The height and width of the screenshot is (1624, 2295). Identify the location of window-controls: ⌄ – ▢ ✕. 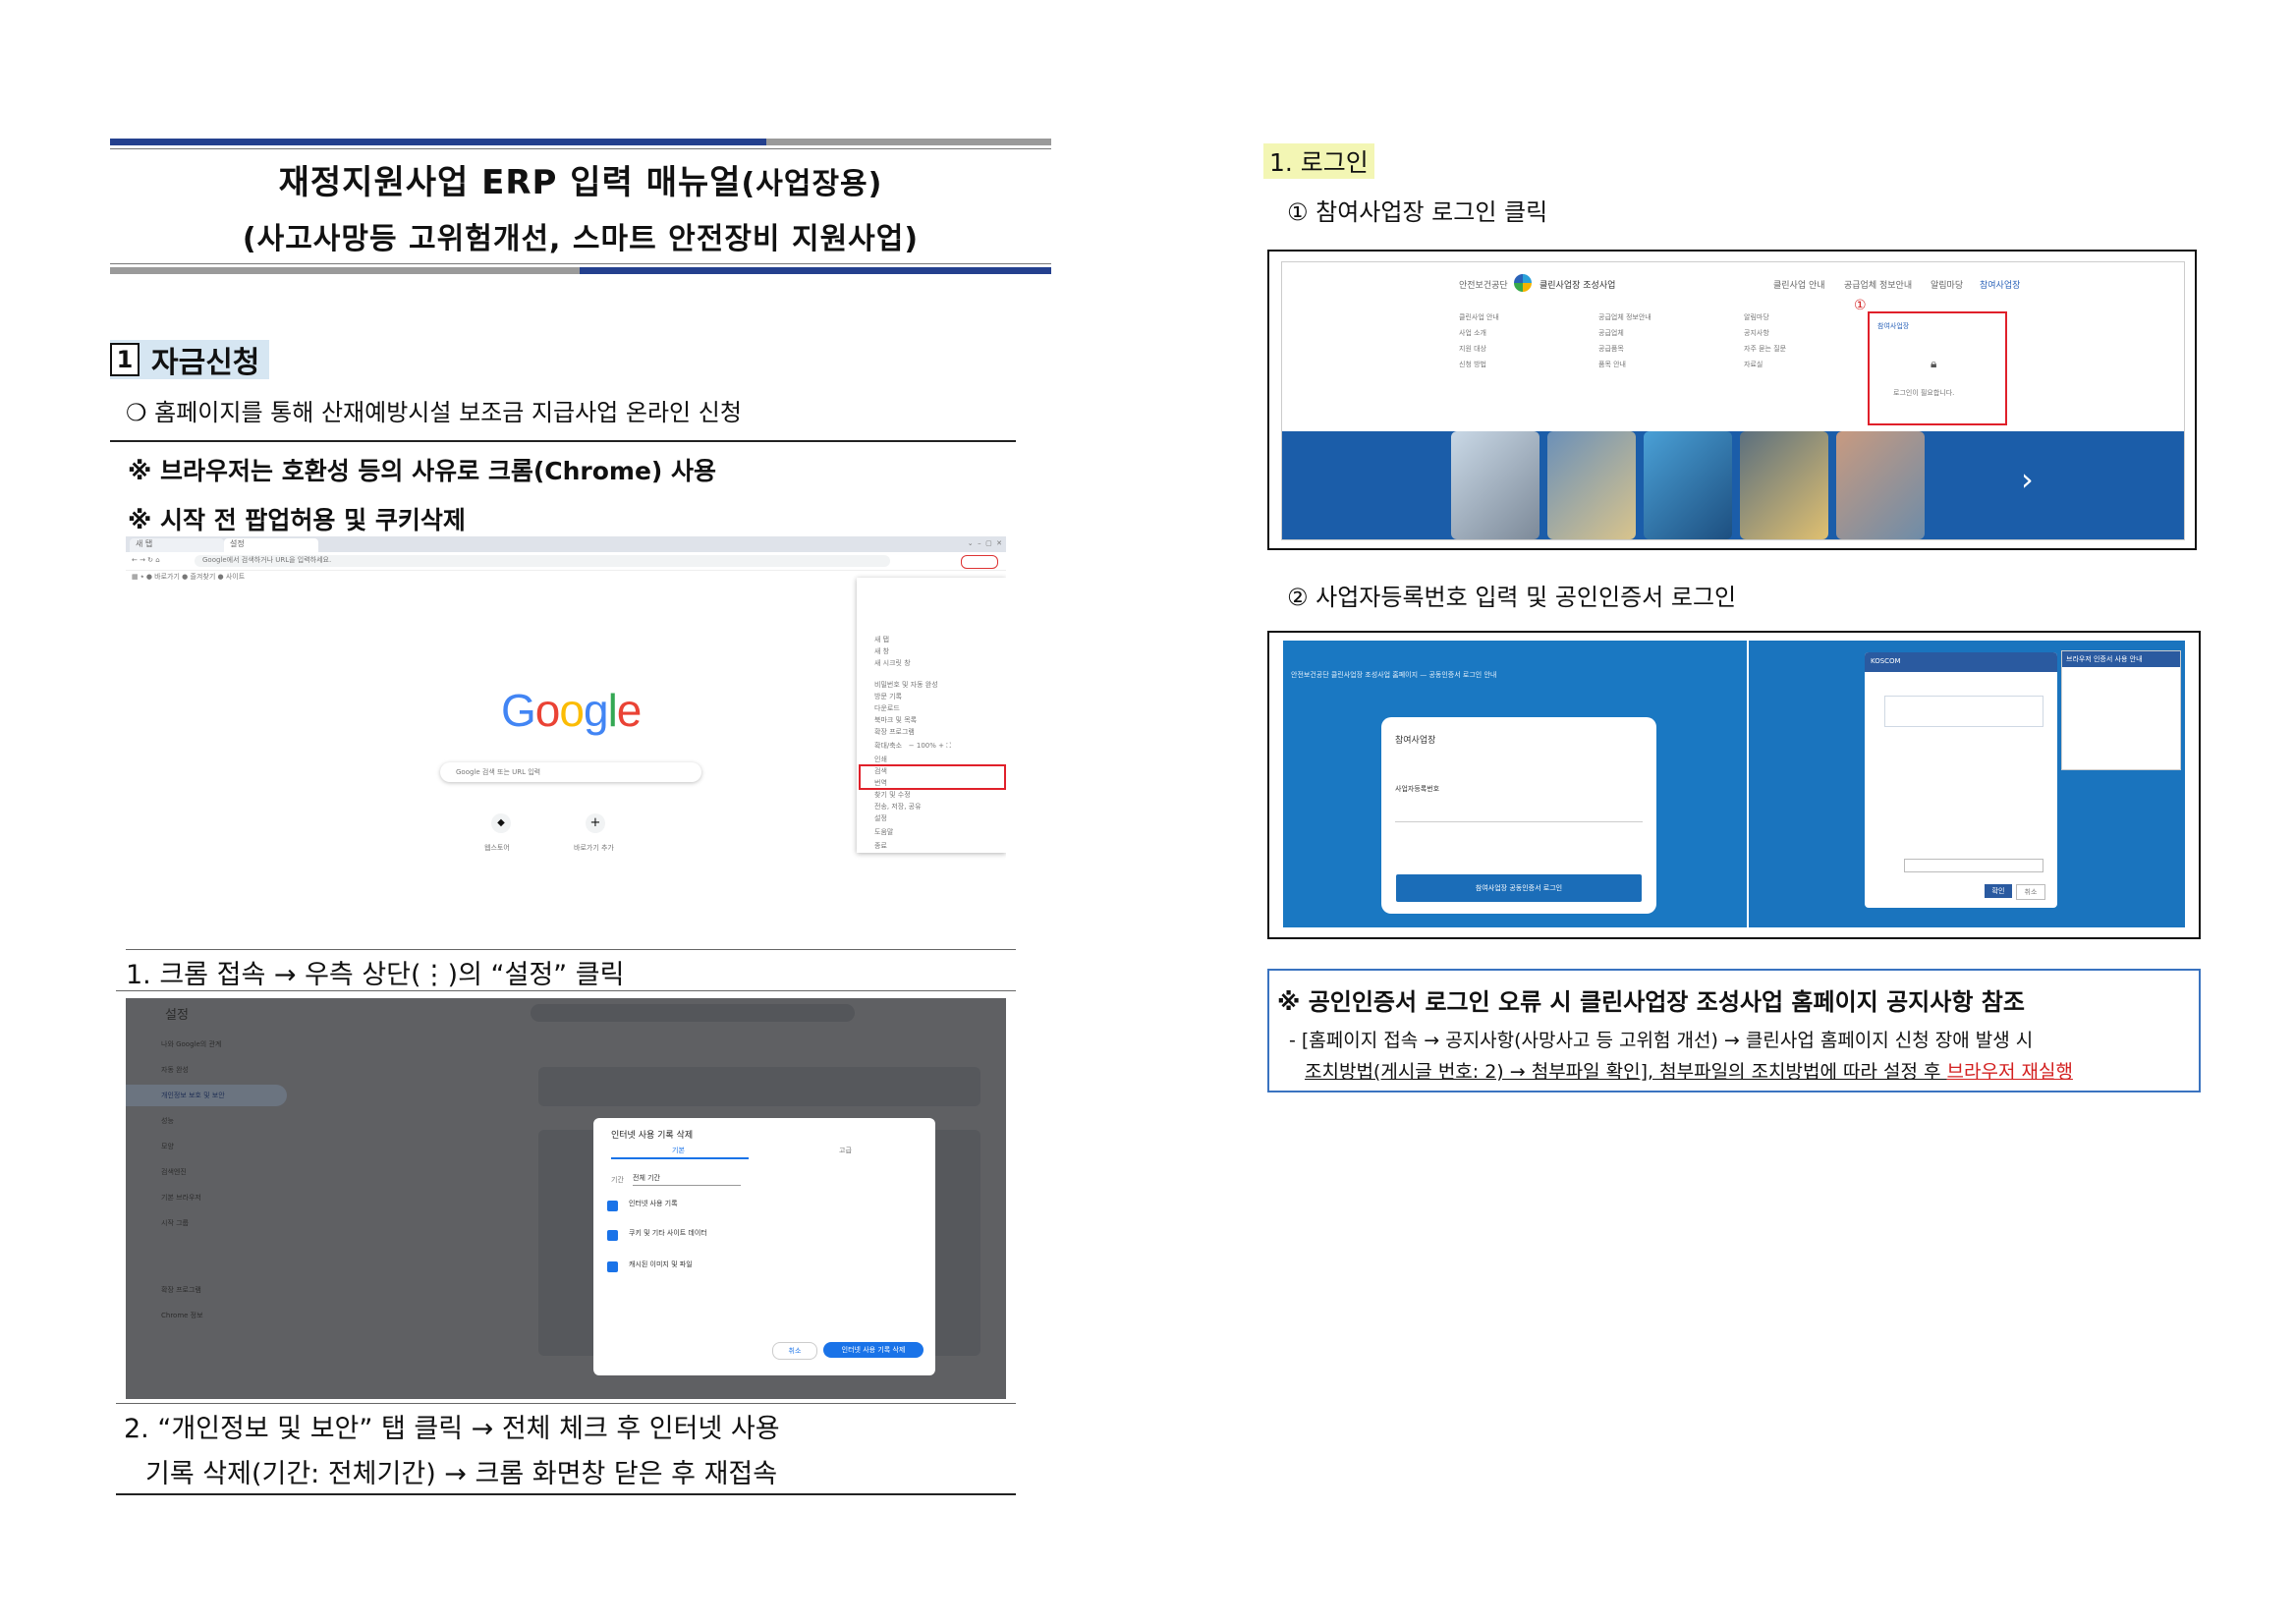
(985, 543).